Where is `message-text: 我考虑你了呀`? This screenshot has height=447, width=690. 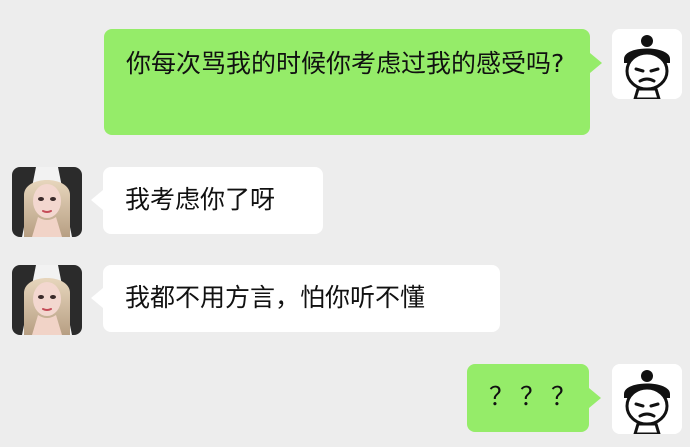
message-text: 我考虑你了呀 is located at coordinates (200, 199).